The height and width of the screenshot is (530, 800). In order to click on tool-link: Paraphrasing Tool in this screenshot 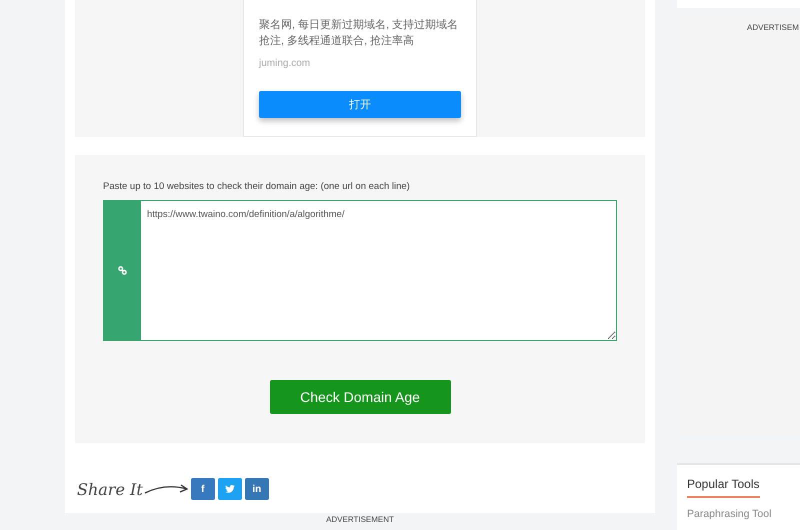, I will do `click(738, 514)`.